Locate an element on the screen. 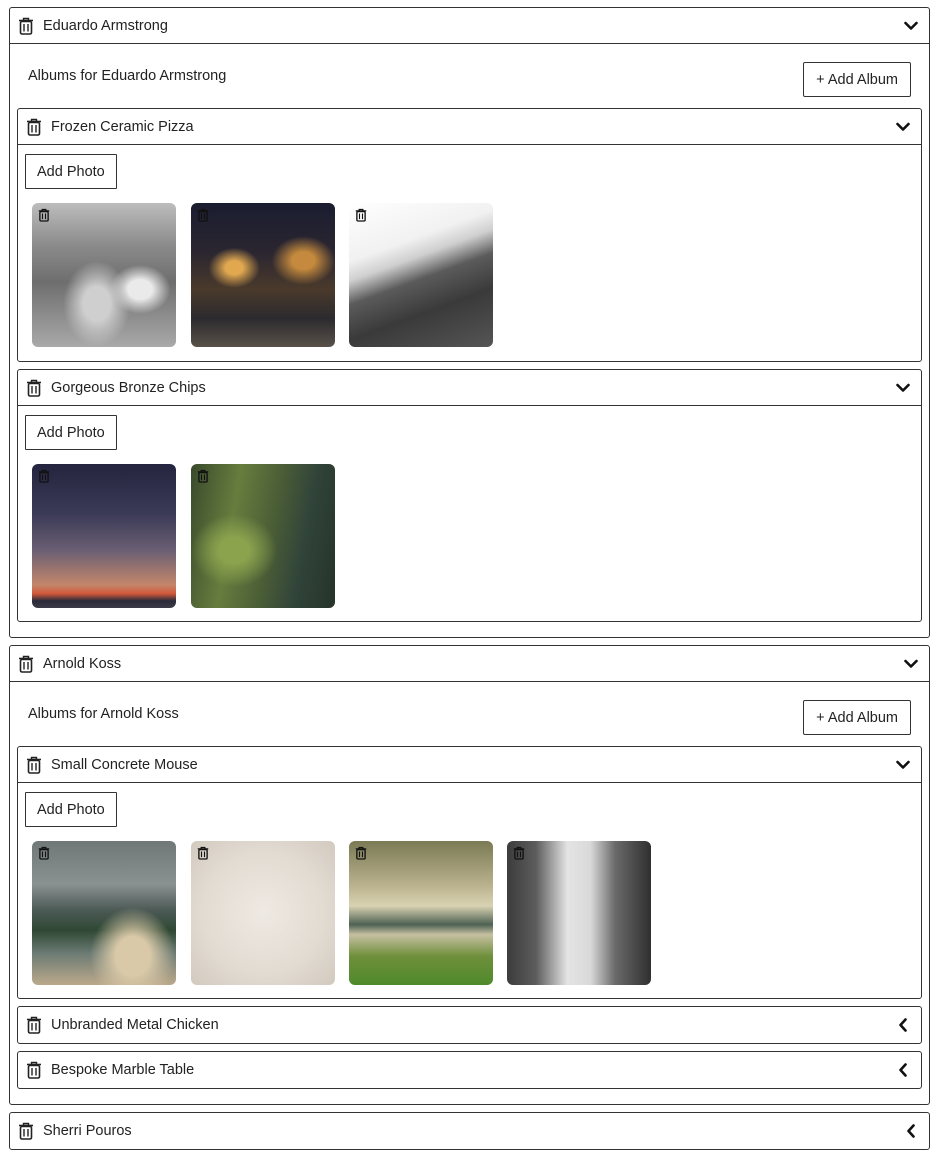  album-header: Frozen Ceramic Pizza is located at coordinates (469, 127).